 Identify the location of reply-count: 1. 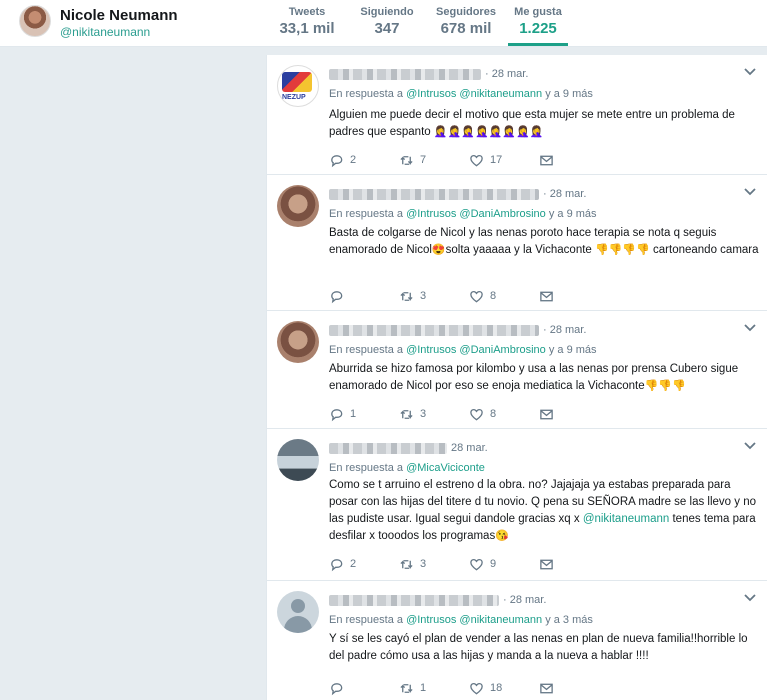
(353, 414).